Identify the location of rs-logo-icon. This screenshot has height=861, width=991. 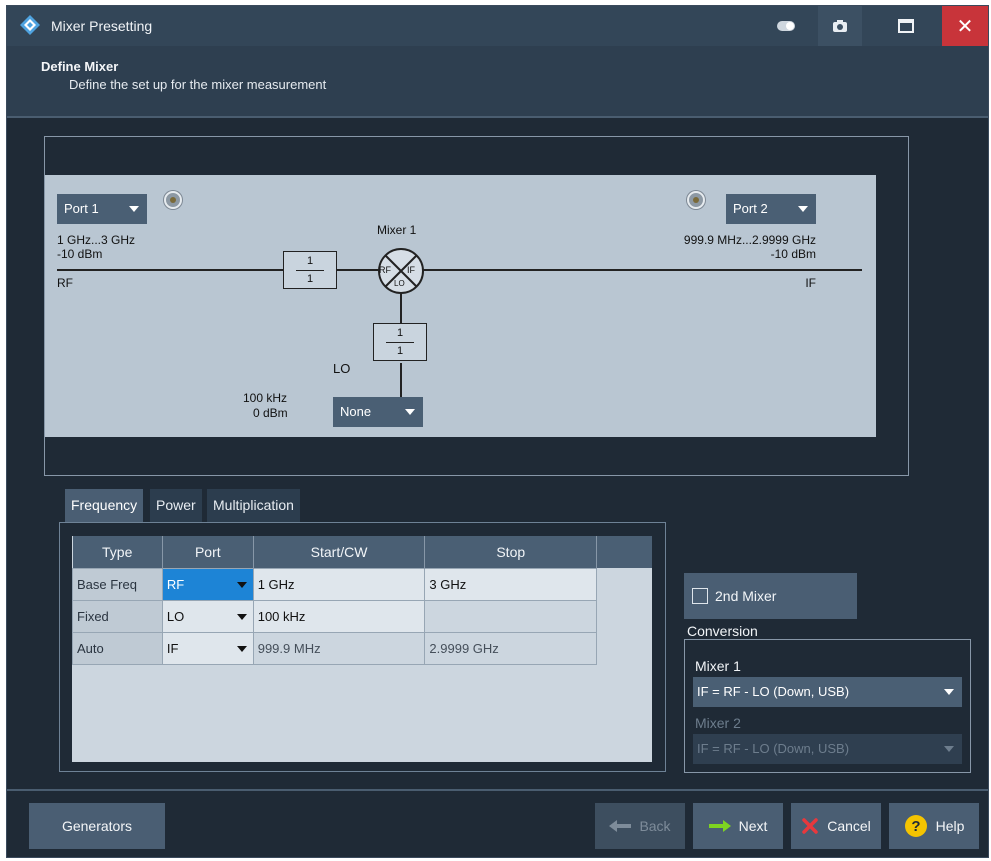
(30, 25).